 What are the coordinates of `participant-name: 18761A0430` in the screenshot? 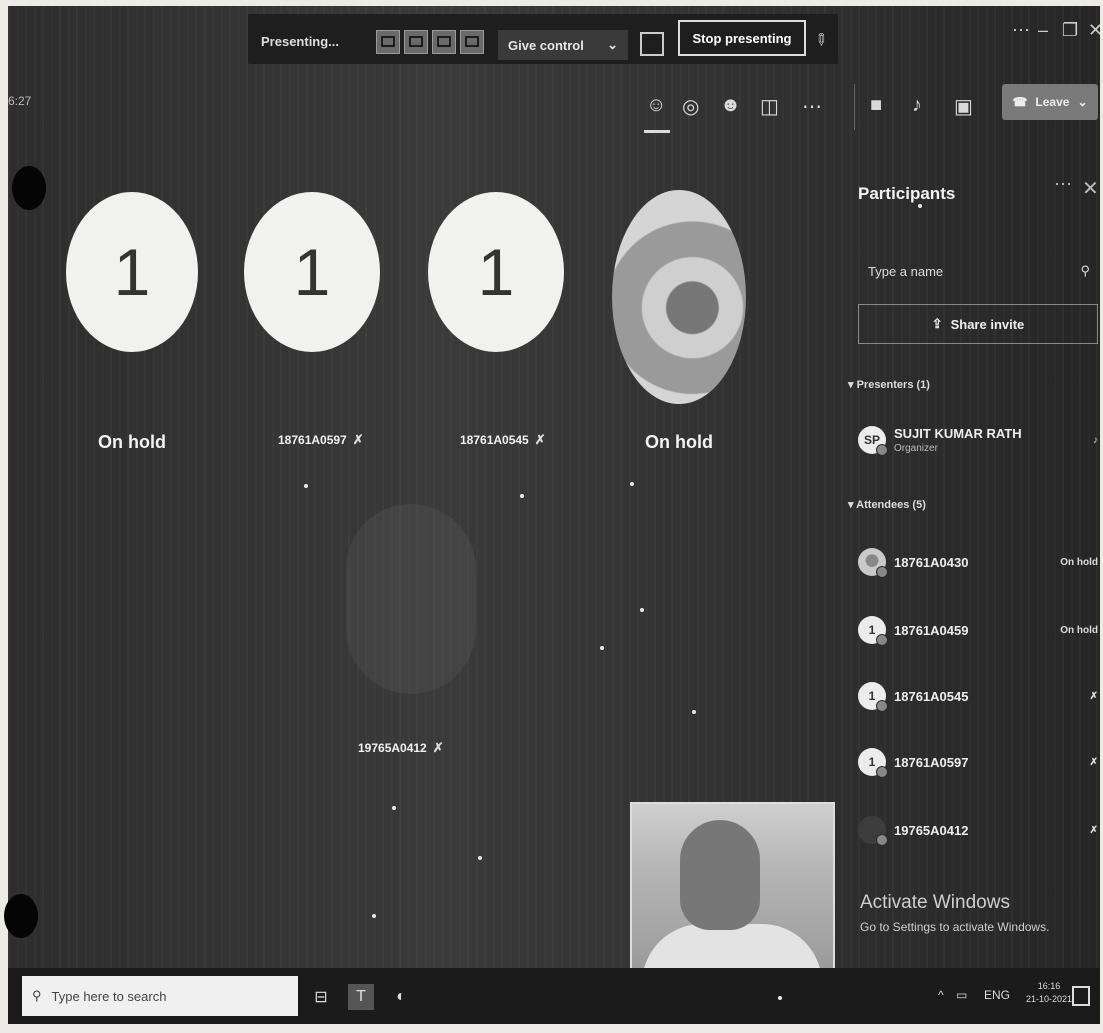 It's located at (931, 562).